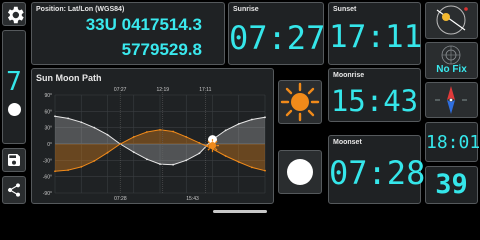 The width and height of the screenshot is (480, 240). I want to click on y-tick-label: 30°, so click(48, 129).